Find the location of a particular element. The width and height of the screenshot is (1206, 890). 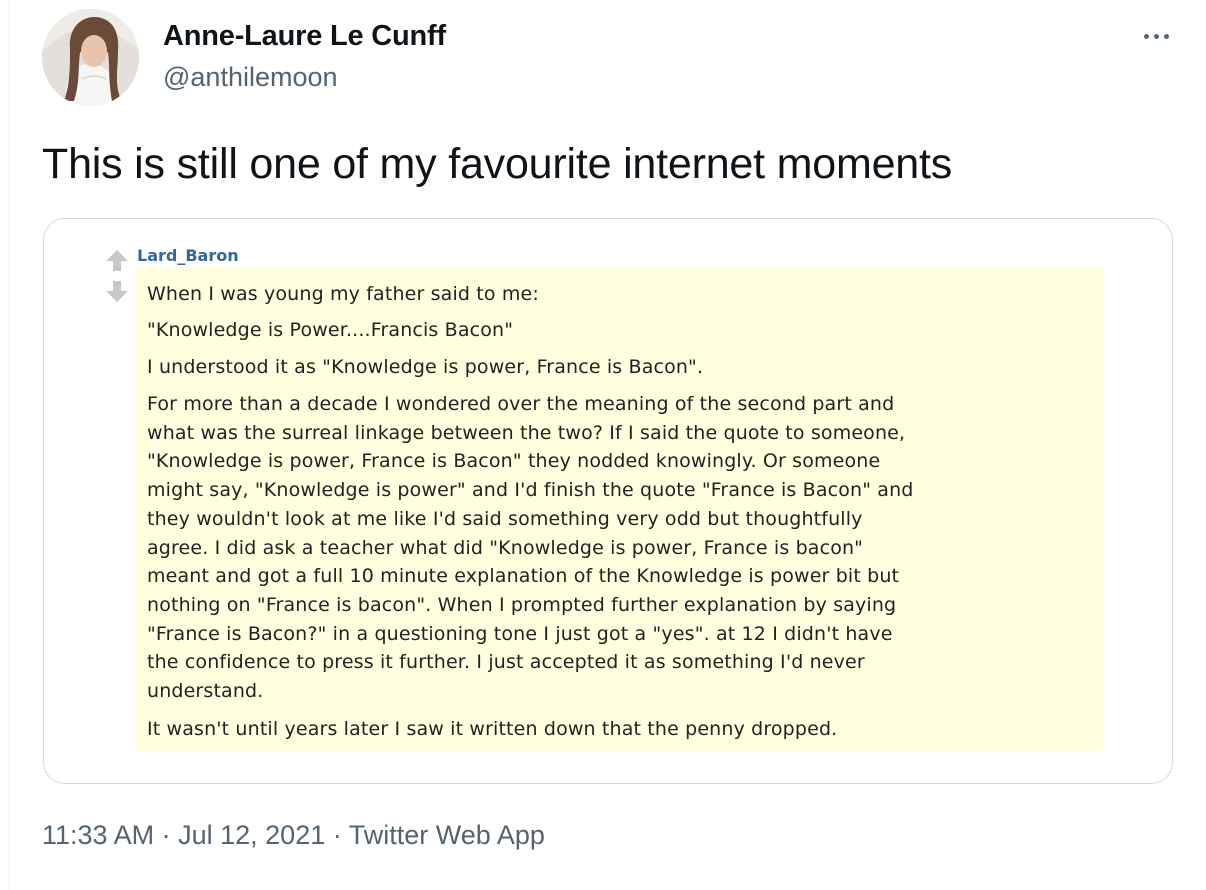

upvote-arrow-icon is located at coordinates (117, 260).